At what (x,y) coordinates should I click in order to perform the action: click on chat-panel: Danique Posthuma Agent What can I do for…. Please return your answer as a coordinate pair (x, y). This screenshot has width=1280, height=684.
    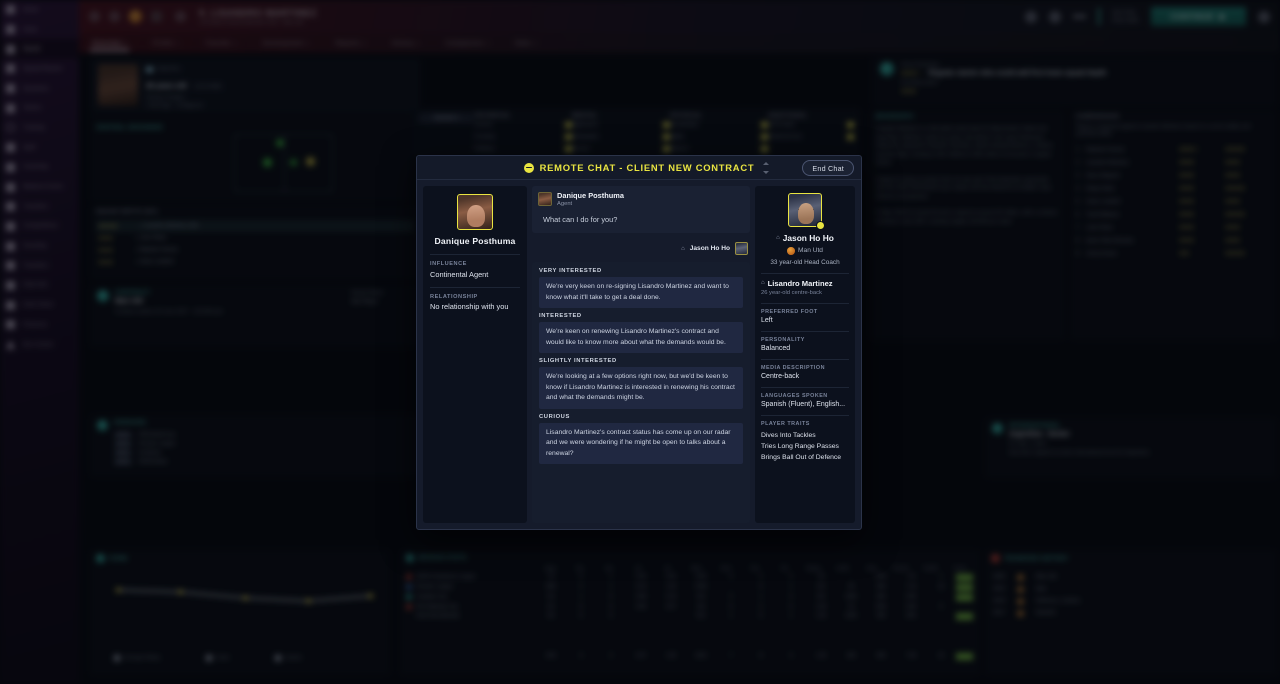
    Looking at the image, I should click on (641, 354).